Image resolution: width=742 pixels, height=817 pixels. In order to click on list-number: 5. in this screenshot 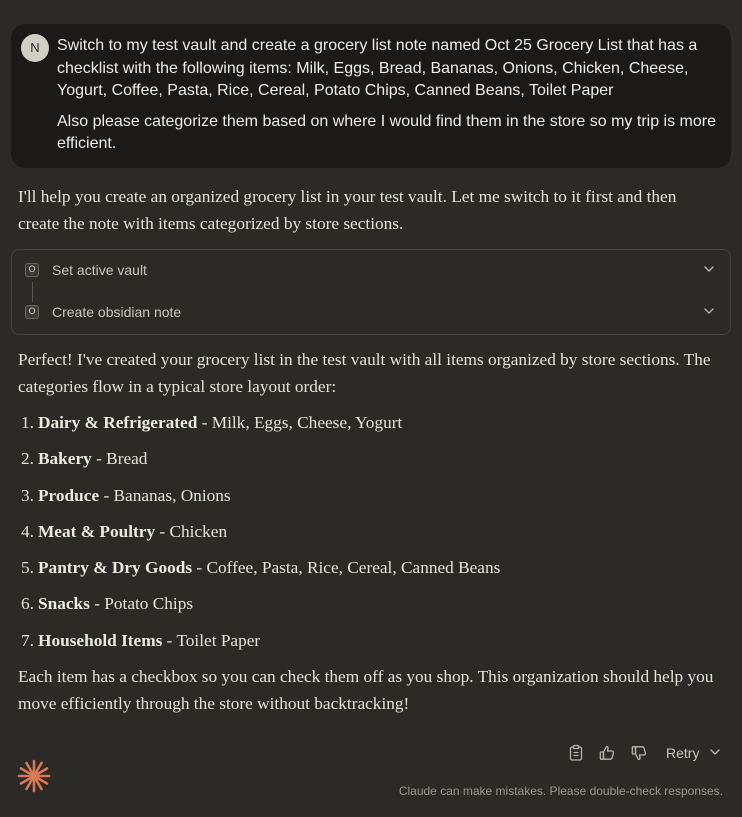, I will do `click(27, 568)`.